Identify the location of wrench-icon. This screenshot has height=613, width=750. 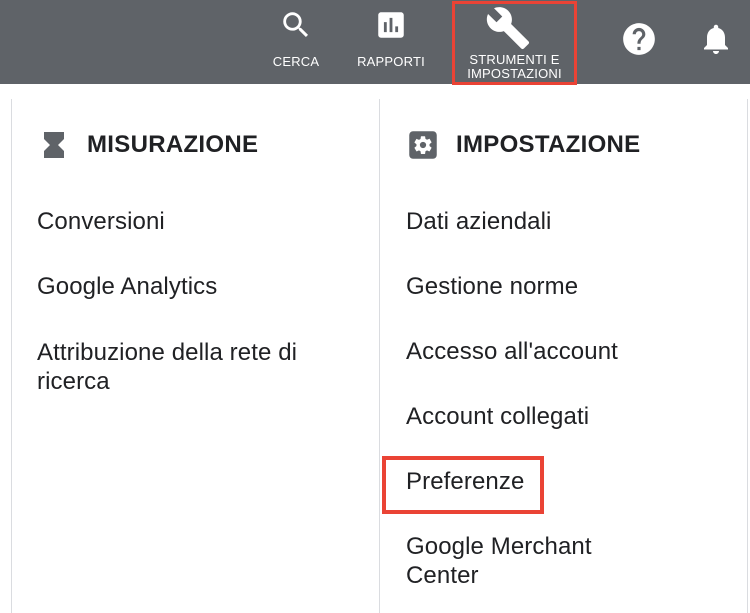
(508, 30).